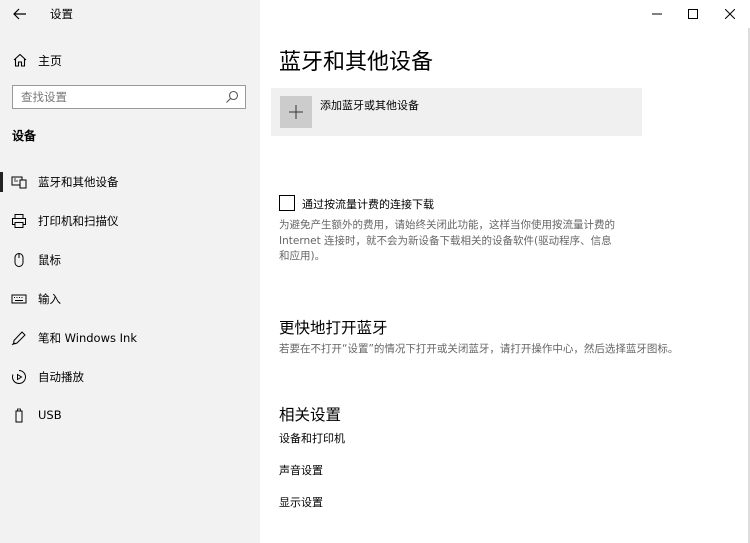  Describe the element at coordinates (19, 377) in the screenshot. I see `autoplay-icon` at that location.